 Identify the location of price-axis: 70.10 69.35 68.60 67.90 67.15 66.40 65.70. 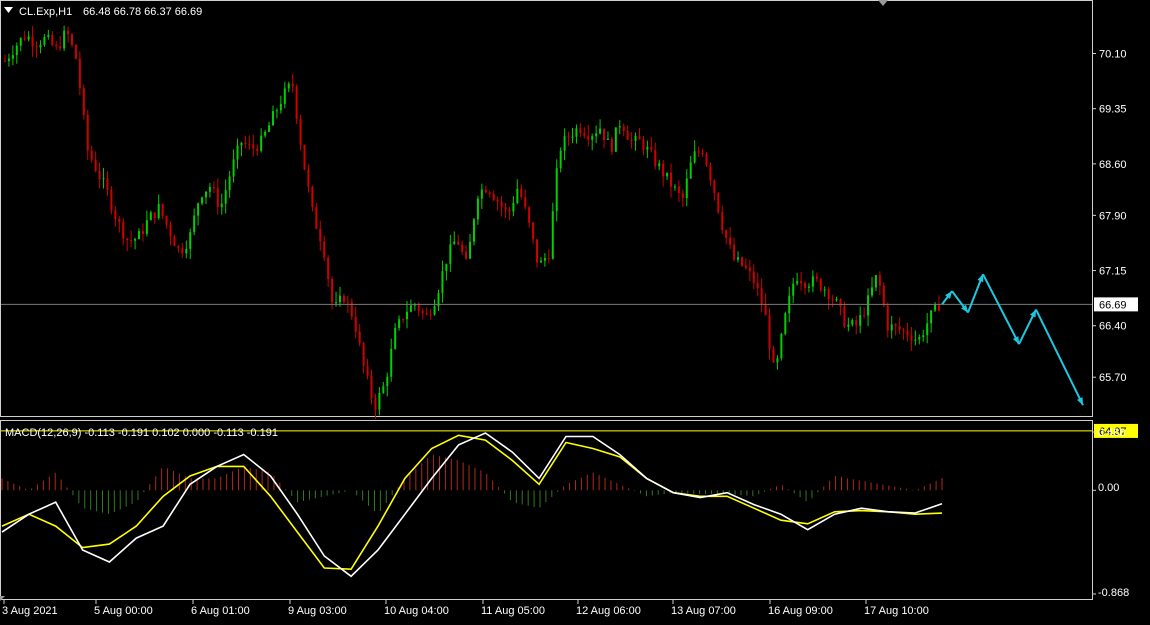
(1109, 216).